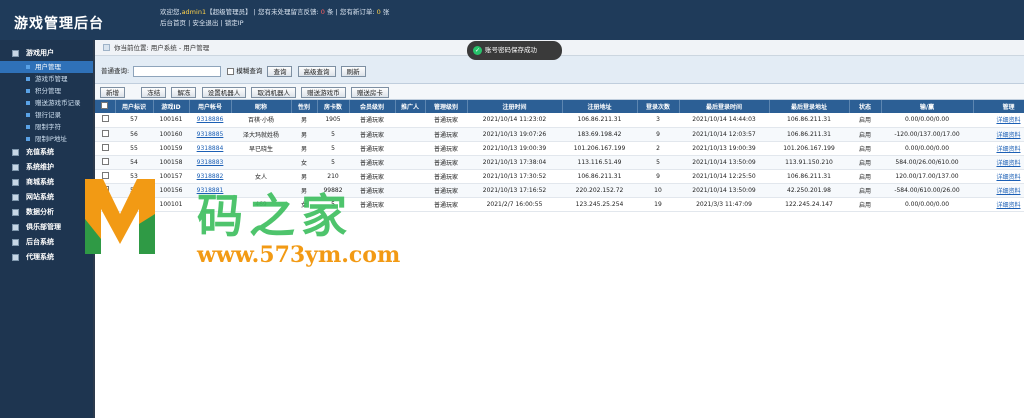 The width and height of the screenshot is (1024, 418). What do you see at coordinates (134, 204) in the screenshot?
I see `table-cell: 1` at bounding box center [134, 204].